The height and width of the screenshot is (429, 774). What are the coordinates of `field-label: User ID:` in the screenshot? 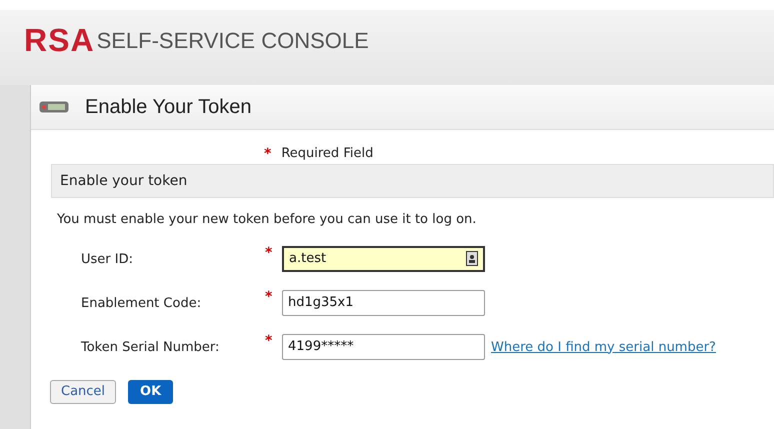 It's located at (107, 259).